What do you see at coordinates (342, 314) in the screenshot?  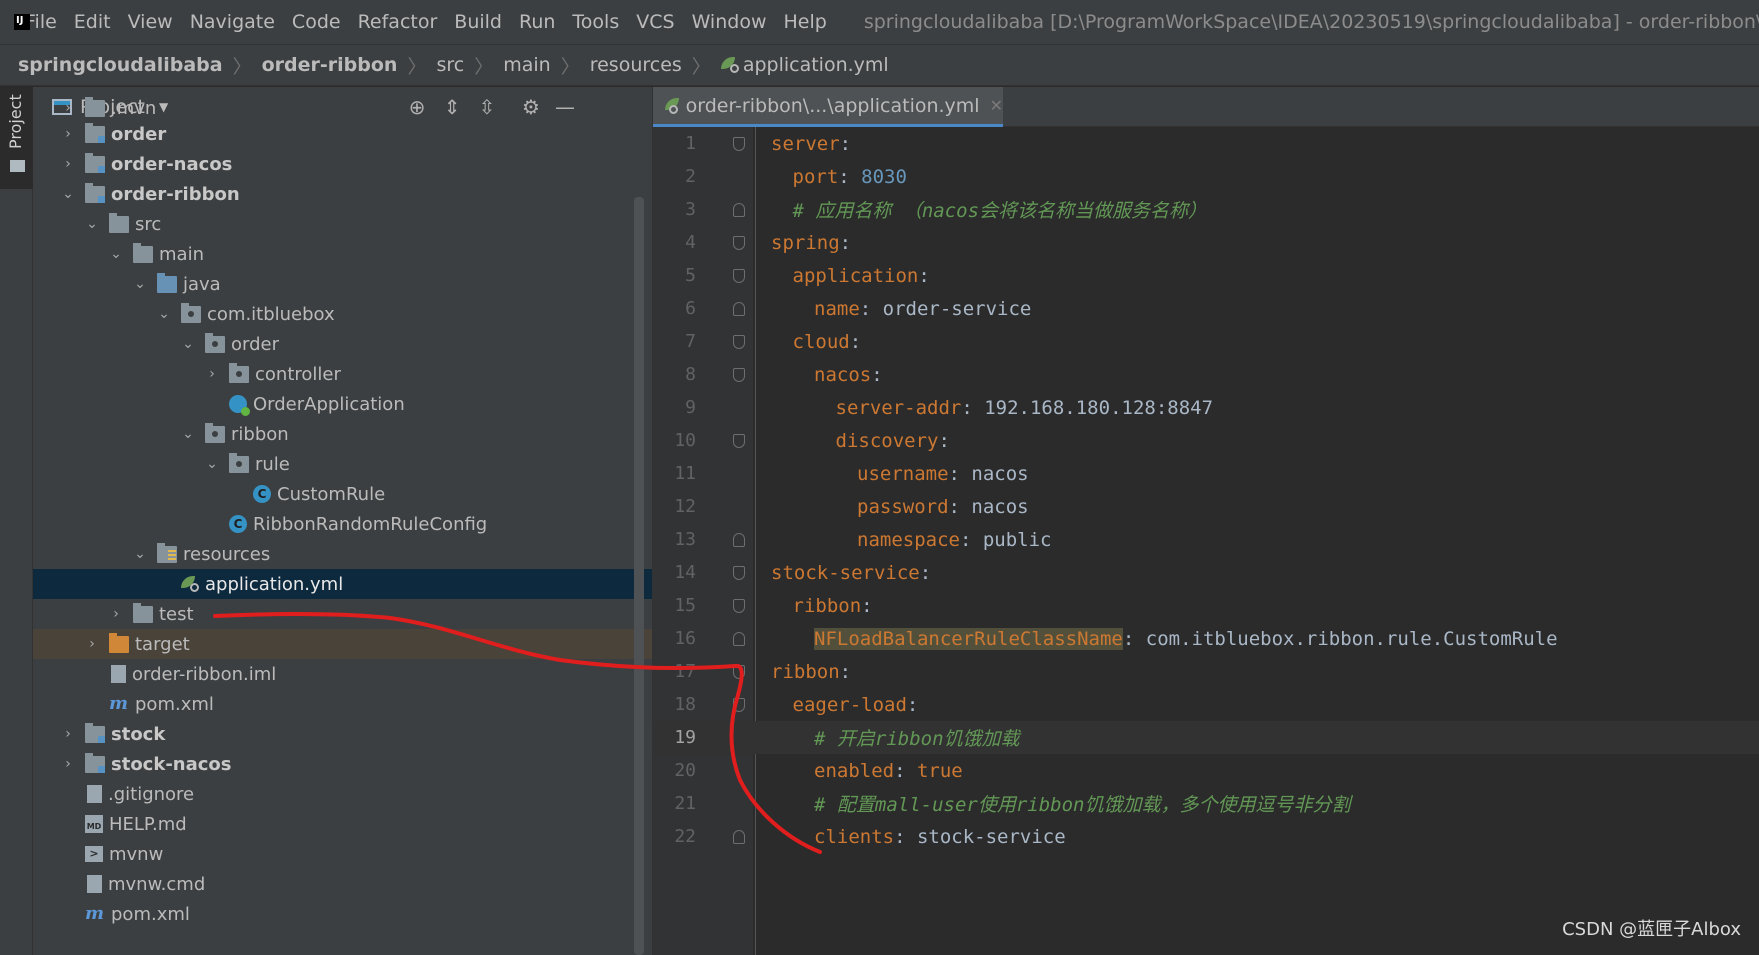 I see `tree-item-package: ⌄ com.itbluebox` at bounding box center [342, 314].